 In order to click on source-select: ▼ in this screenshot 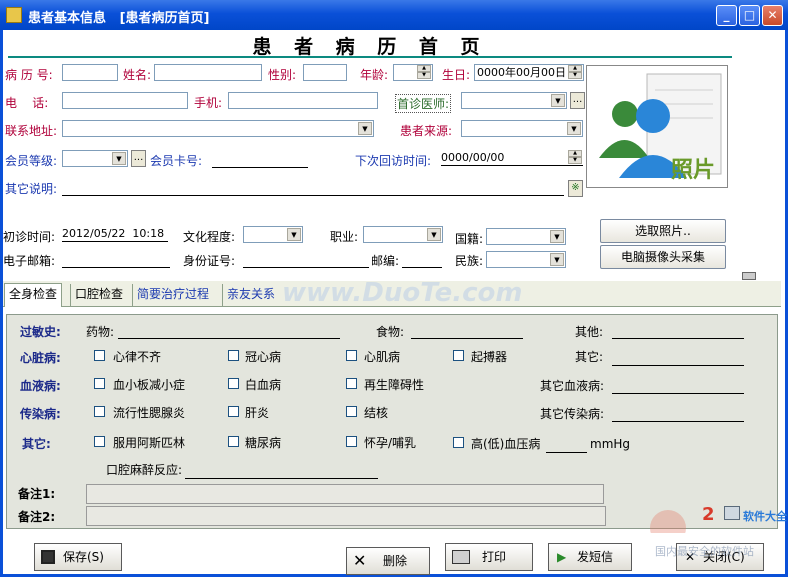, I will do `click(522, 128)`.